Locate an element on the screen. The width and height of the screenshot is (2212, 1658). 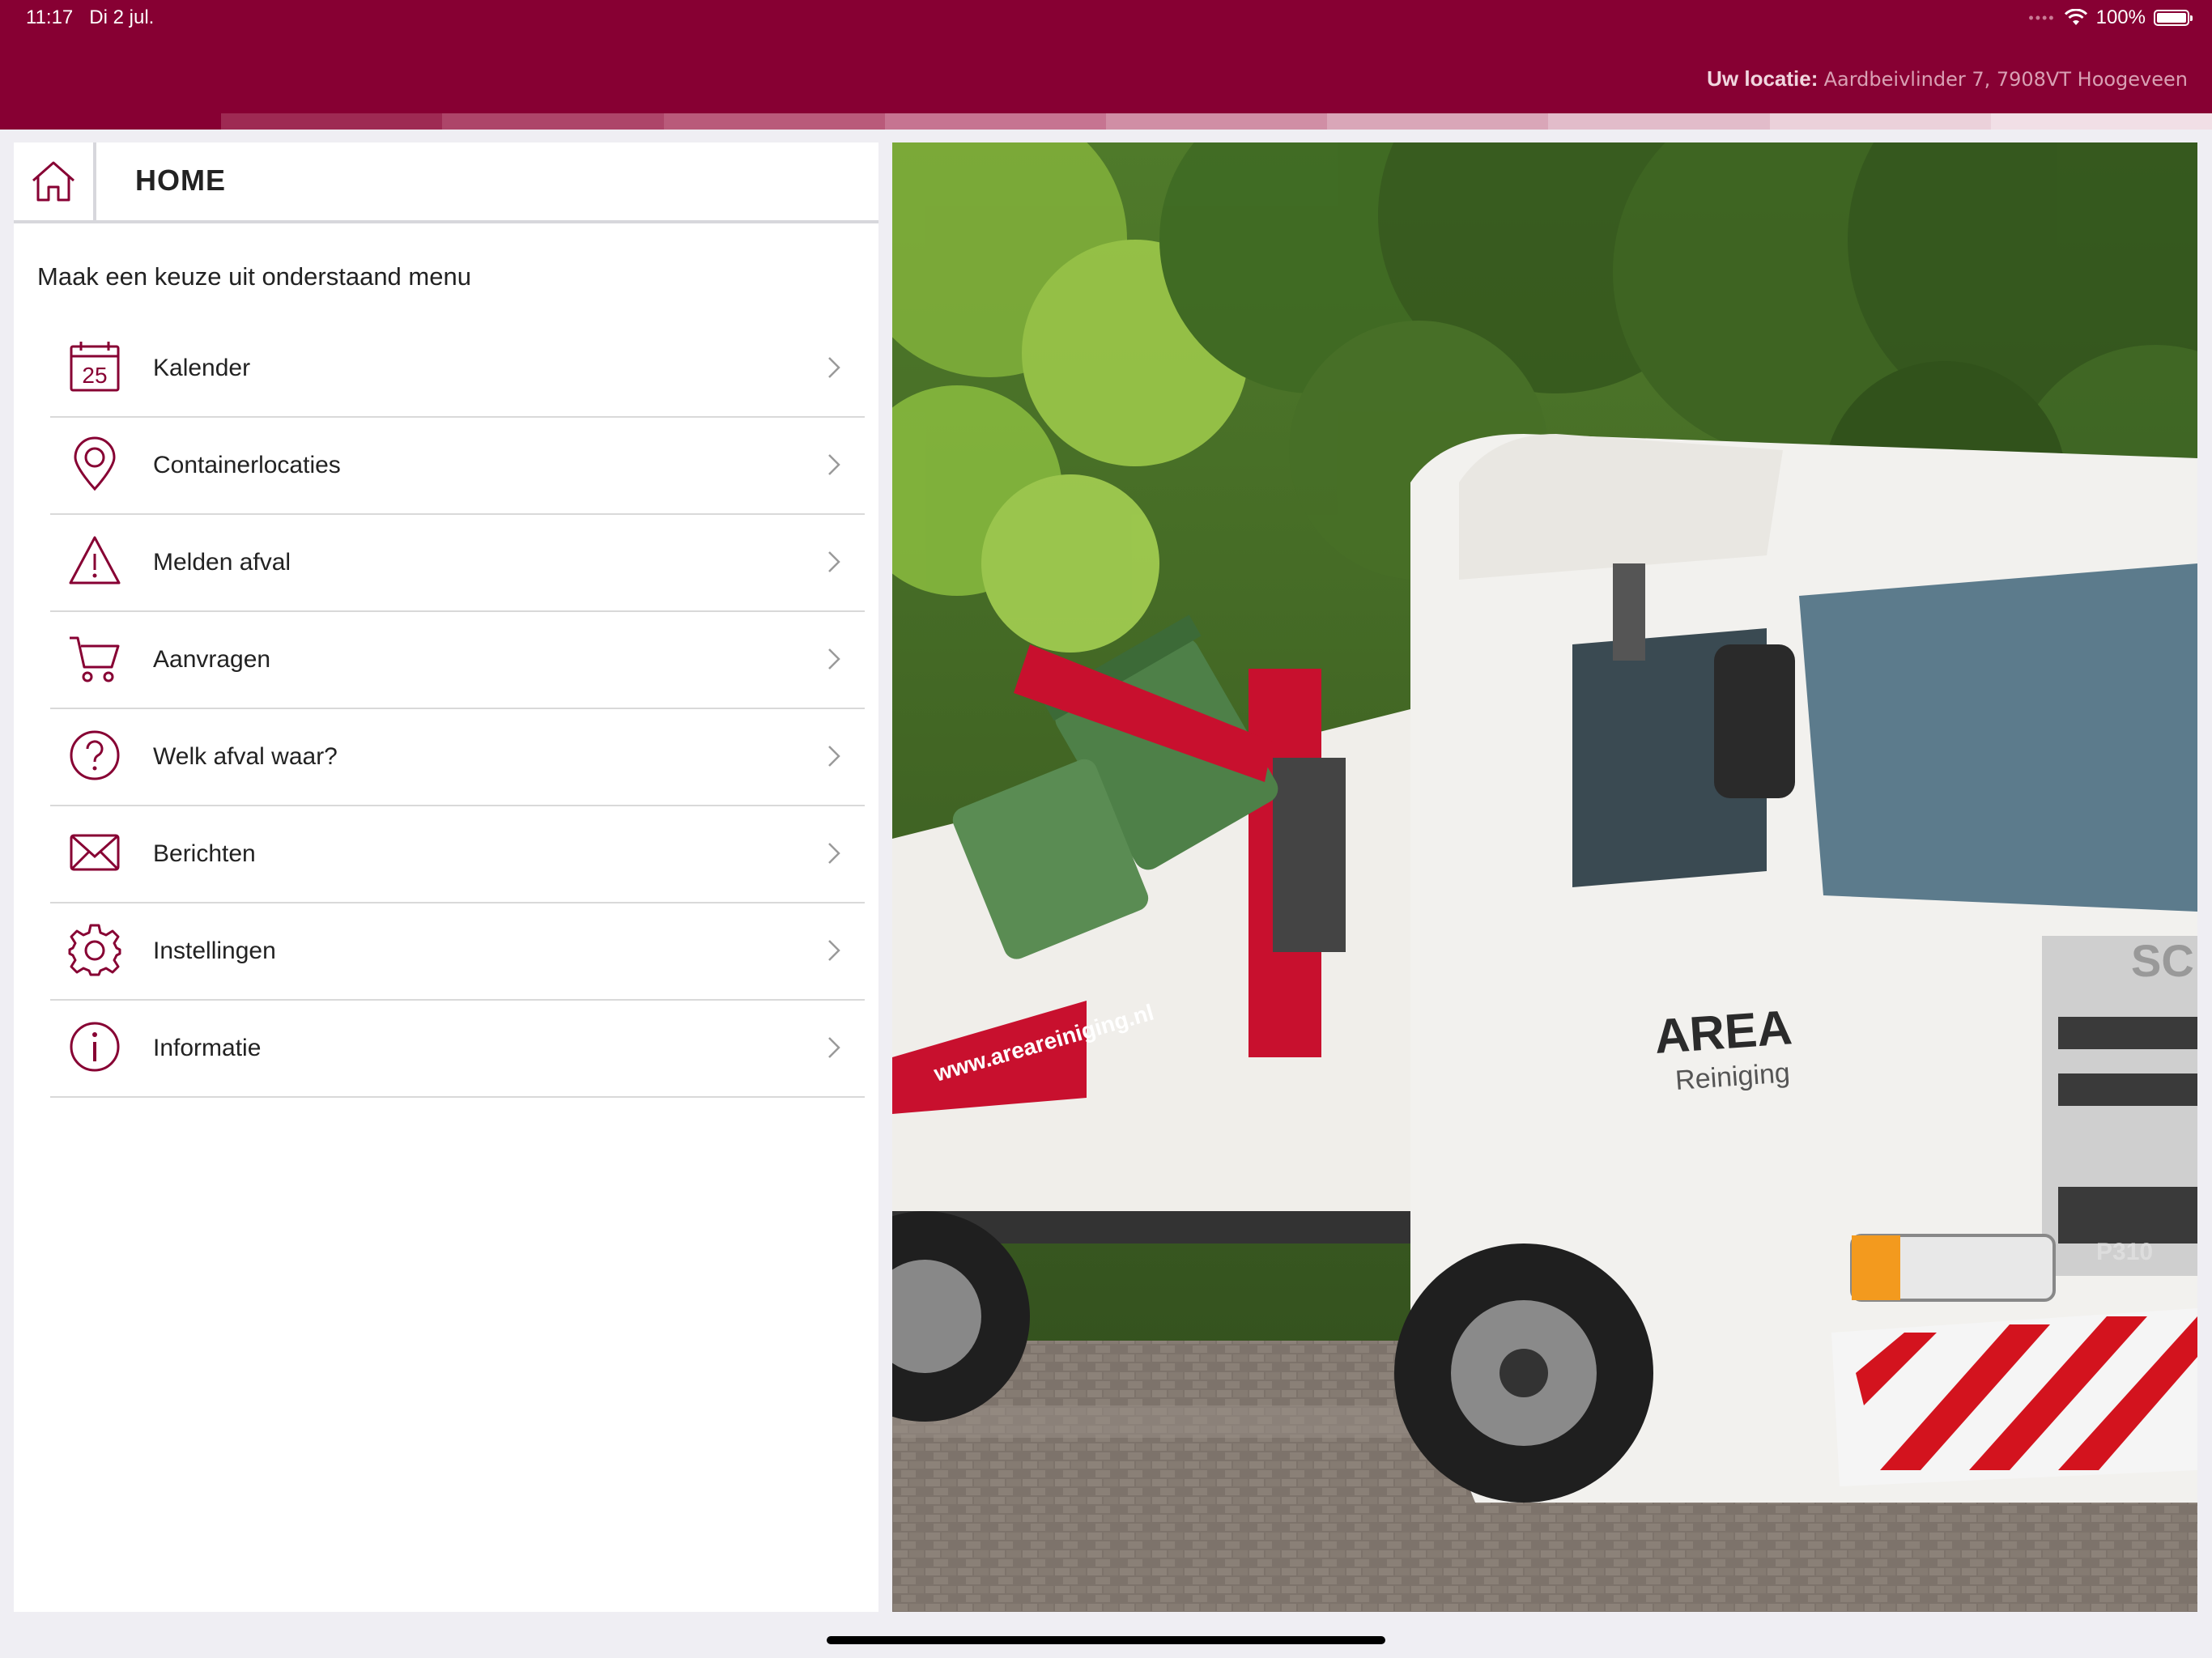
location-pin-icon is located at coordinates (95, 463).